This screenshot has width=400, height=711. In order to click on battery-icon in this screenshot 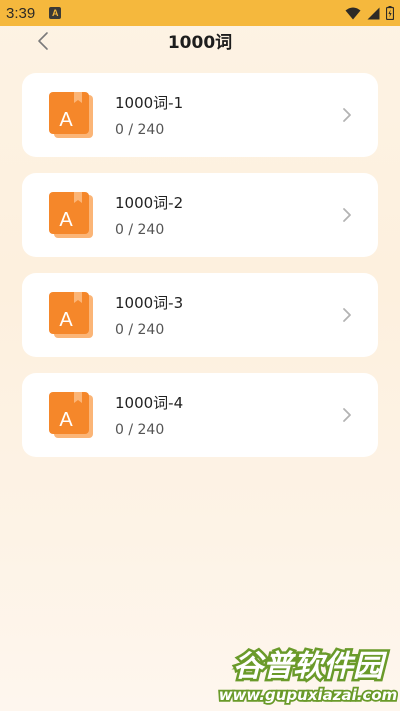, I will do `click(390, 13)`.